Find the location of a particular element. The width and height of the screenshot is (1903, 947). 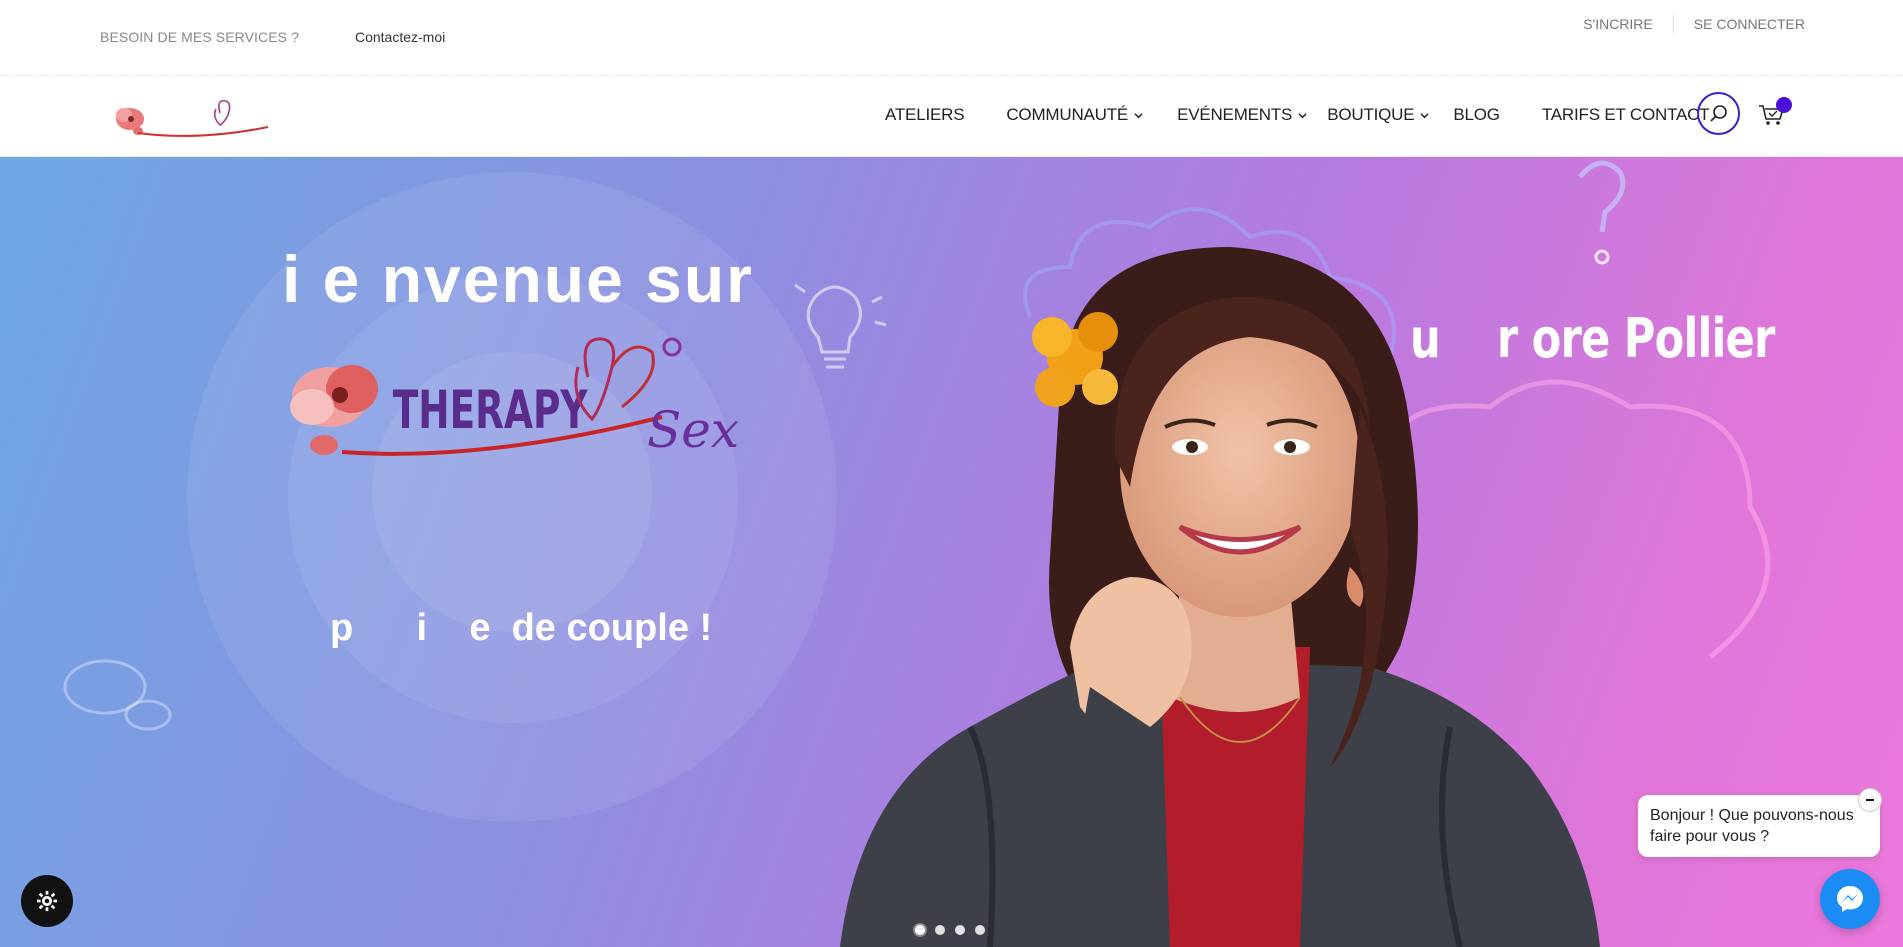

nav-tarifs: TARIFS ET CONTACT is located at coordinates (1626, 115).